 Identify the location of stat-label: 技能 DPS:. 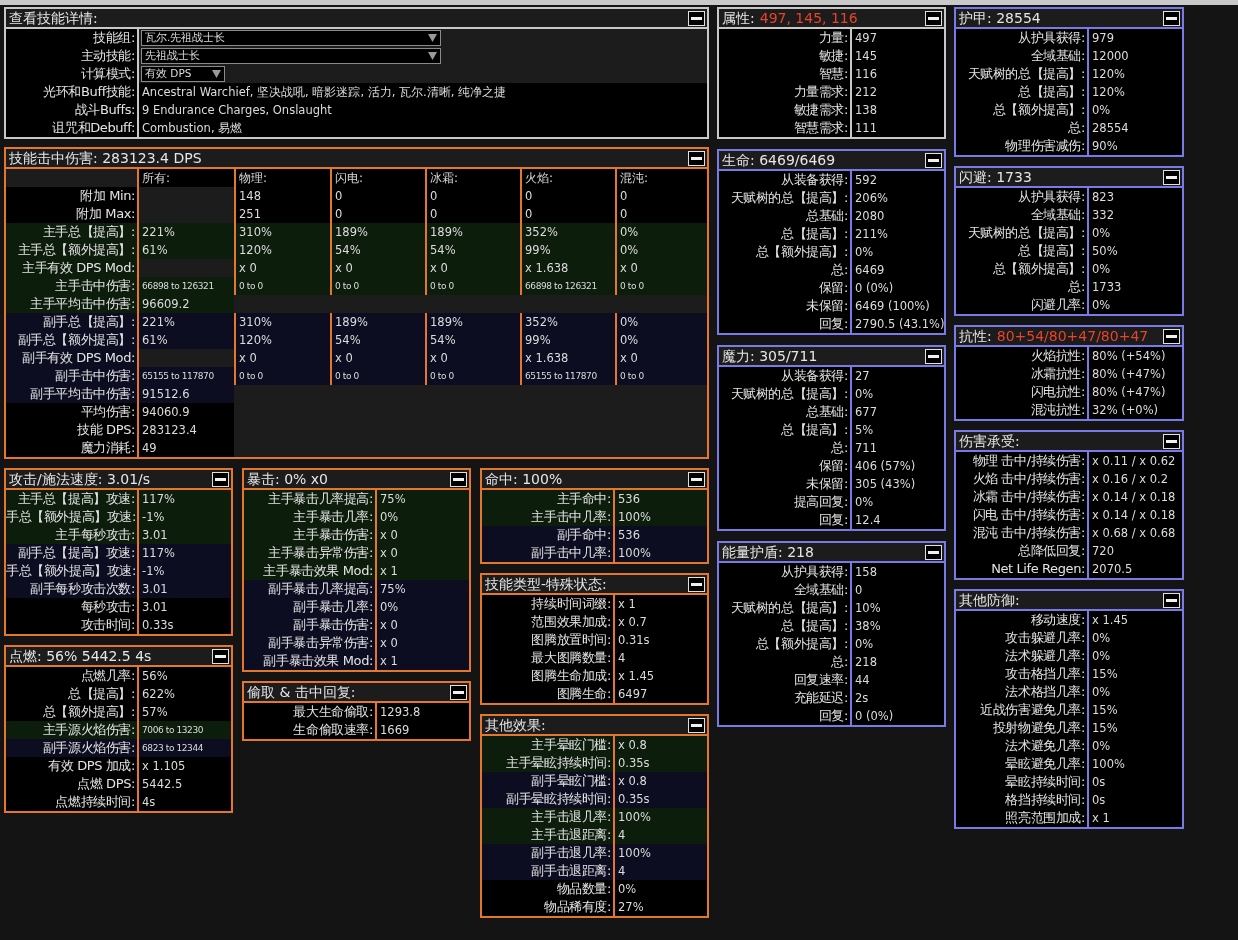
(72, 430).